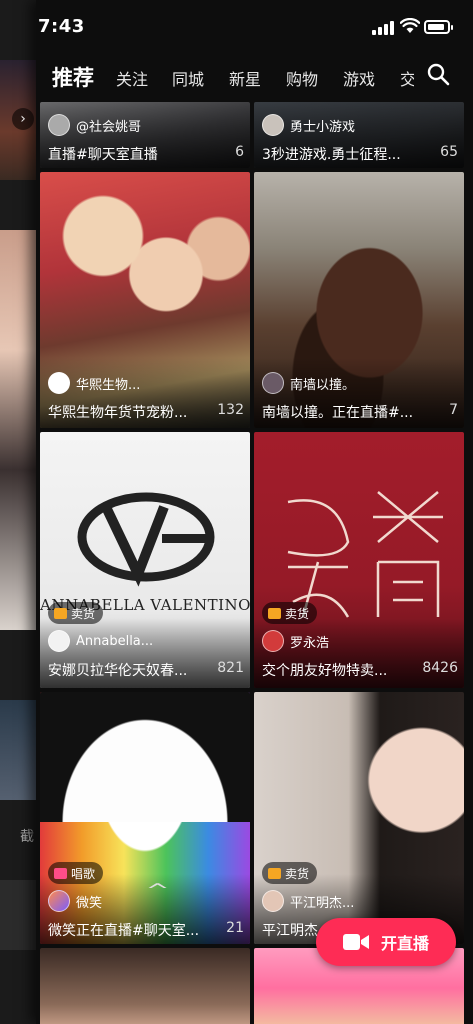 Image resolution: width=473 pixels, height=1024 pixels. What do you see at coordinates (109, 127) in the screenshot?
I see `author-name: @社会姚哥` at bounding box center [109, 127].